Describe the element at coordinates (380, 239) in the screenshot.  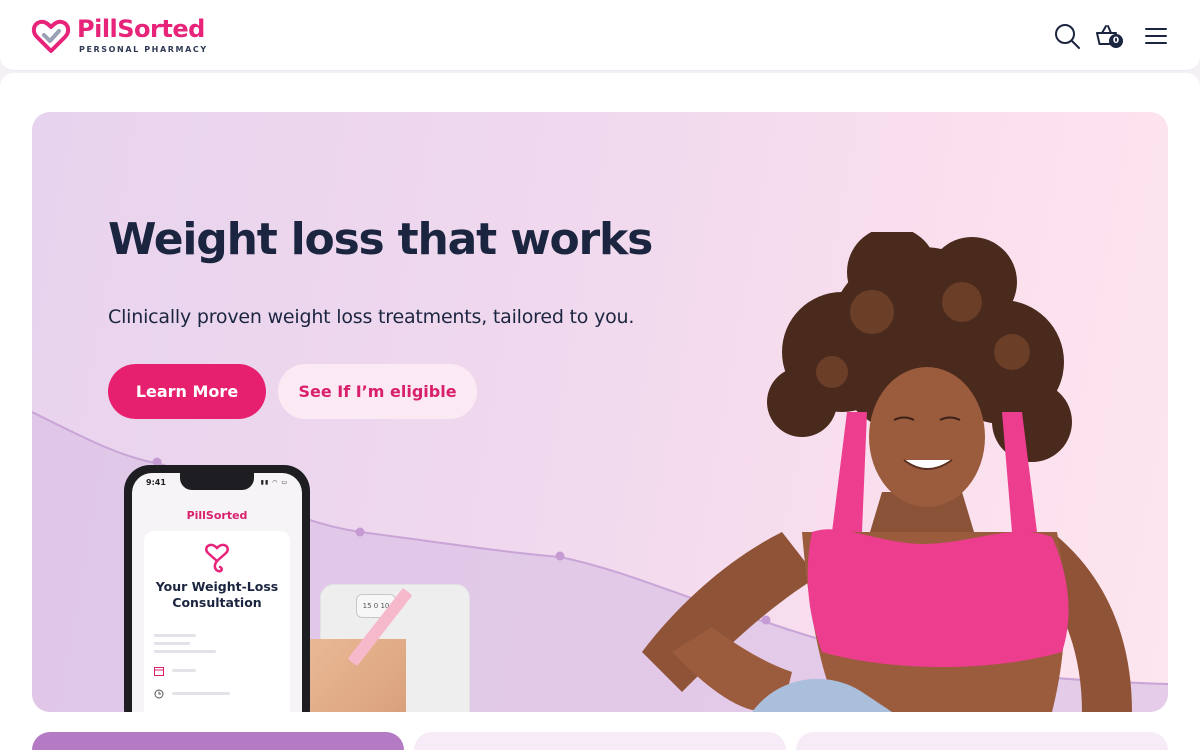
I see `hero-title: Weight loss that works` at that location.